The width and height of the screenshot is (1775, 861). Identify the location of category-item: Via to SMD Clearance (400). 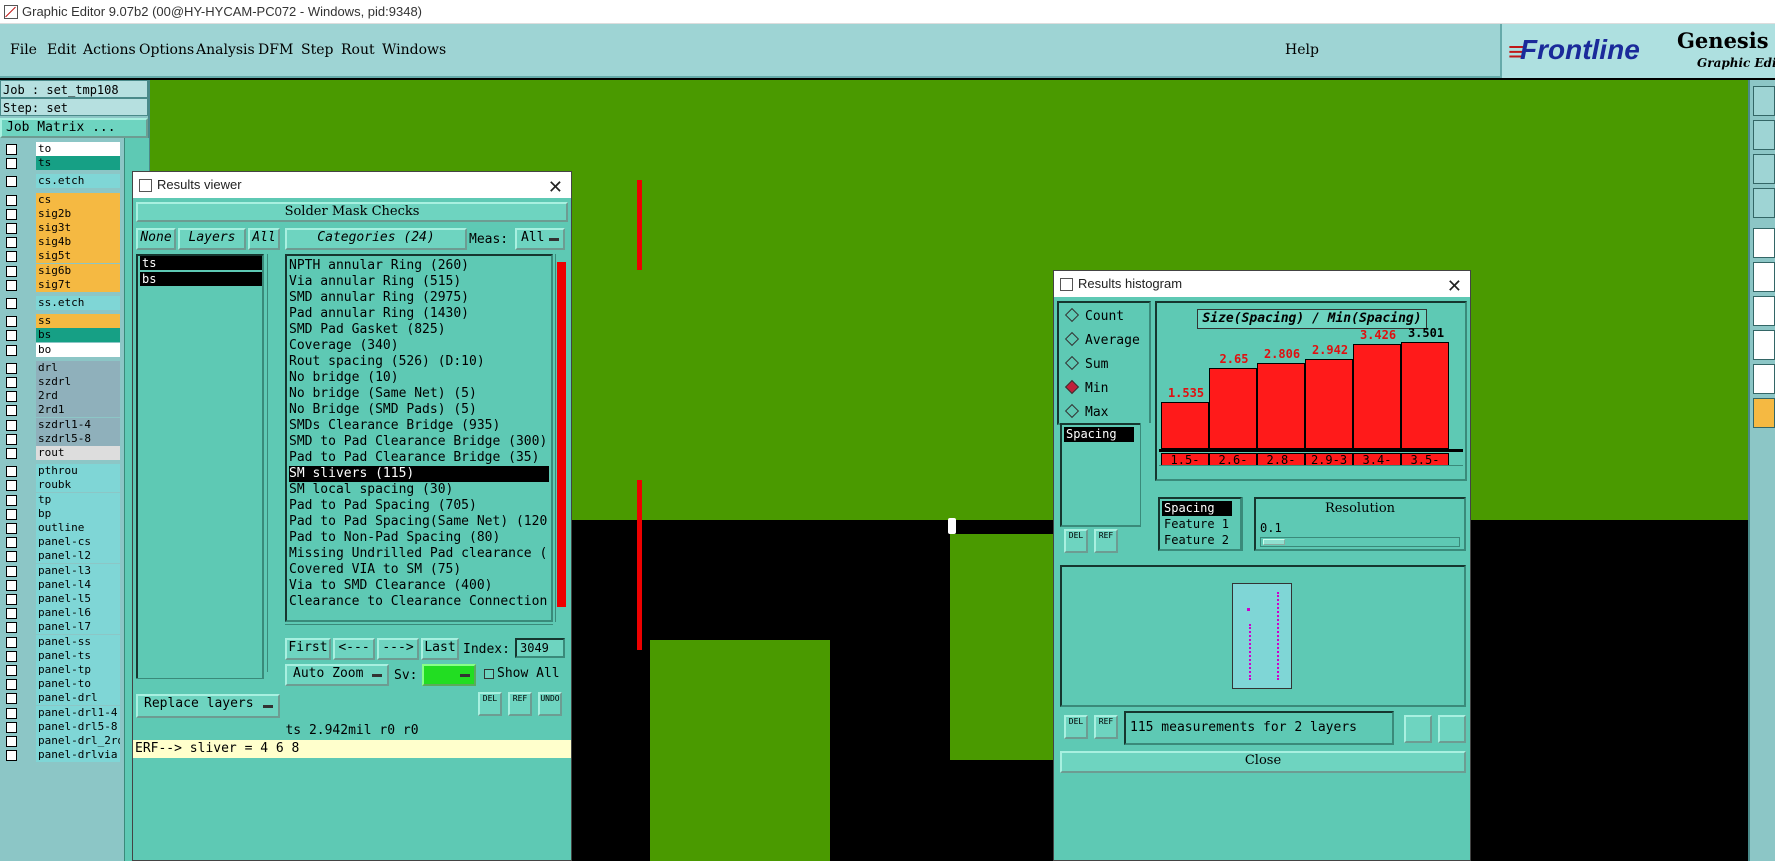
(419, 586).